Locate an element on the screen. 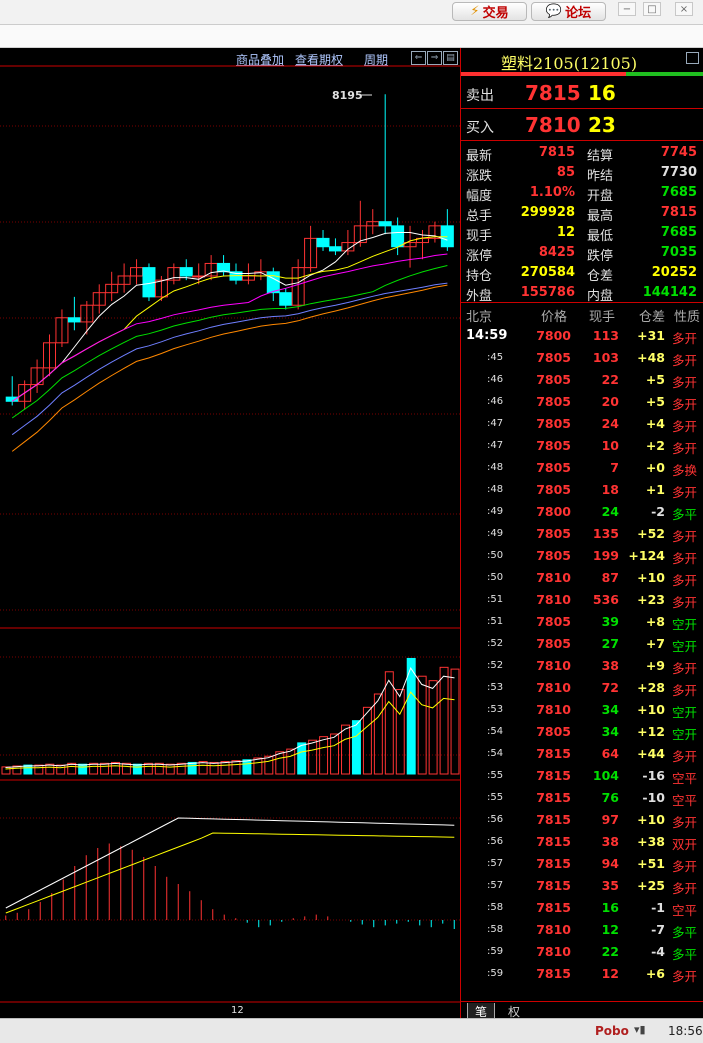 The height and width of the screenshot is (1043, 703). tick-row: :52 7810 38 +9 多开 is located at coordinates (582, 666).